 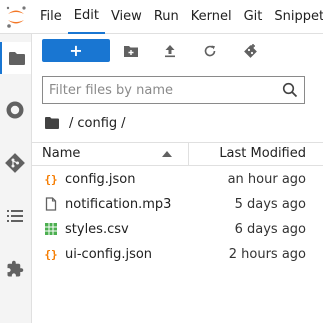 I want to click on spreadsheet-file-icon, so click(x=51, y=229).